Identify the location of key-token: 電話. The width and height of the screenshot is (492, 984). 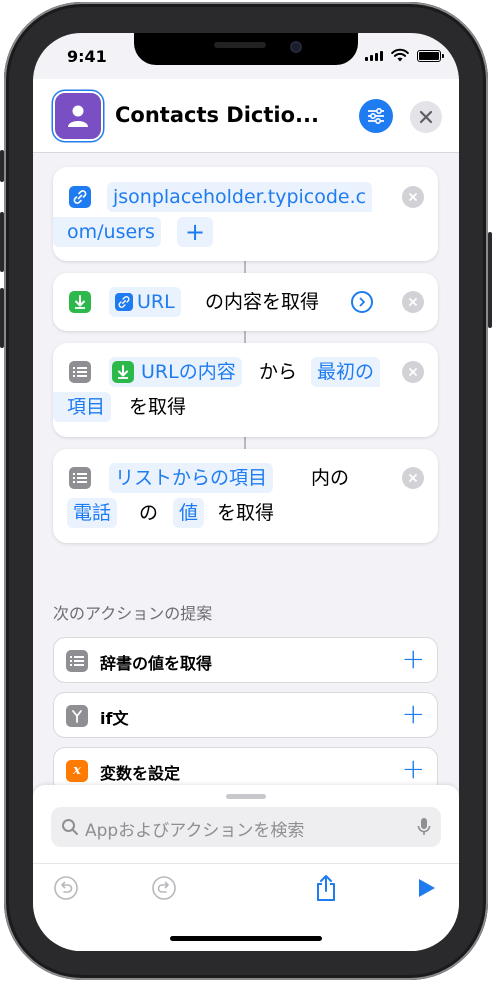
(92, 513).